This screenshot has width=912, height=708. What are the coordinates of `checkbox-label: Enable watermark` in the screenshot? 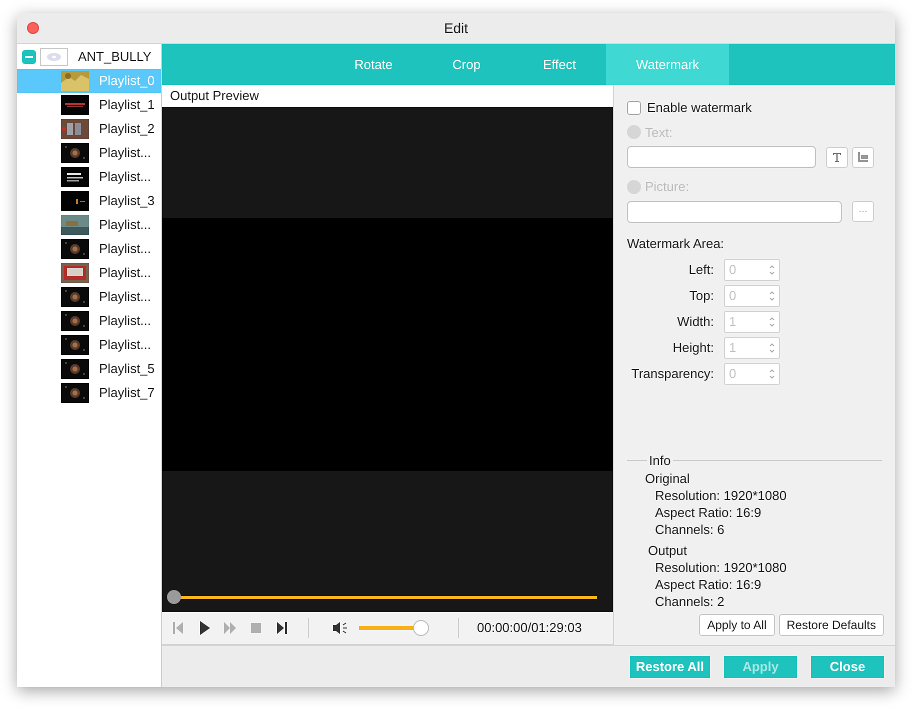 It's located at (699, 108).